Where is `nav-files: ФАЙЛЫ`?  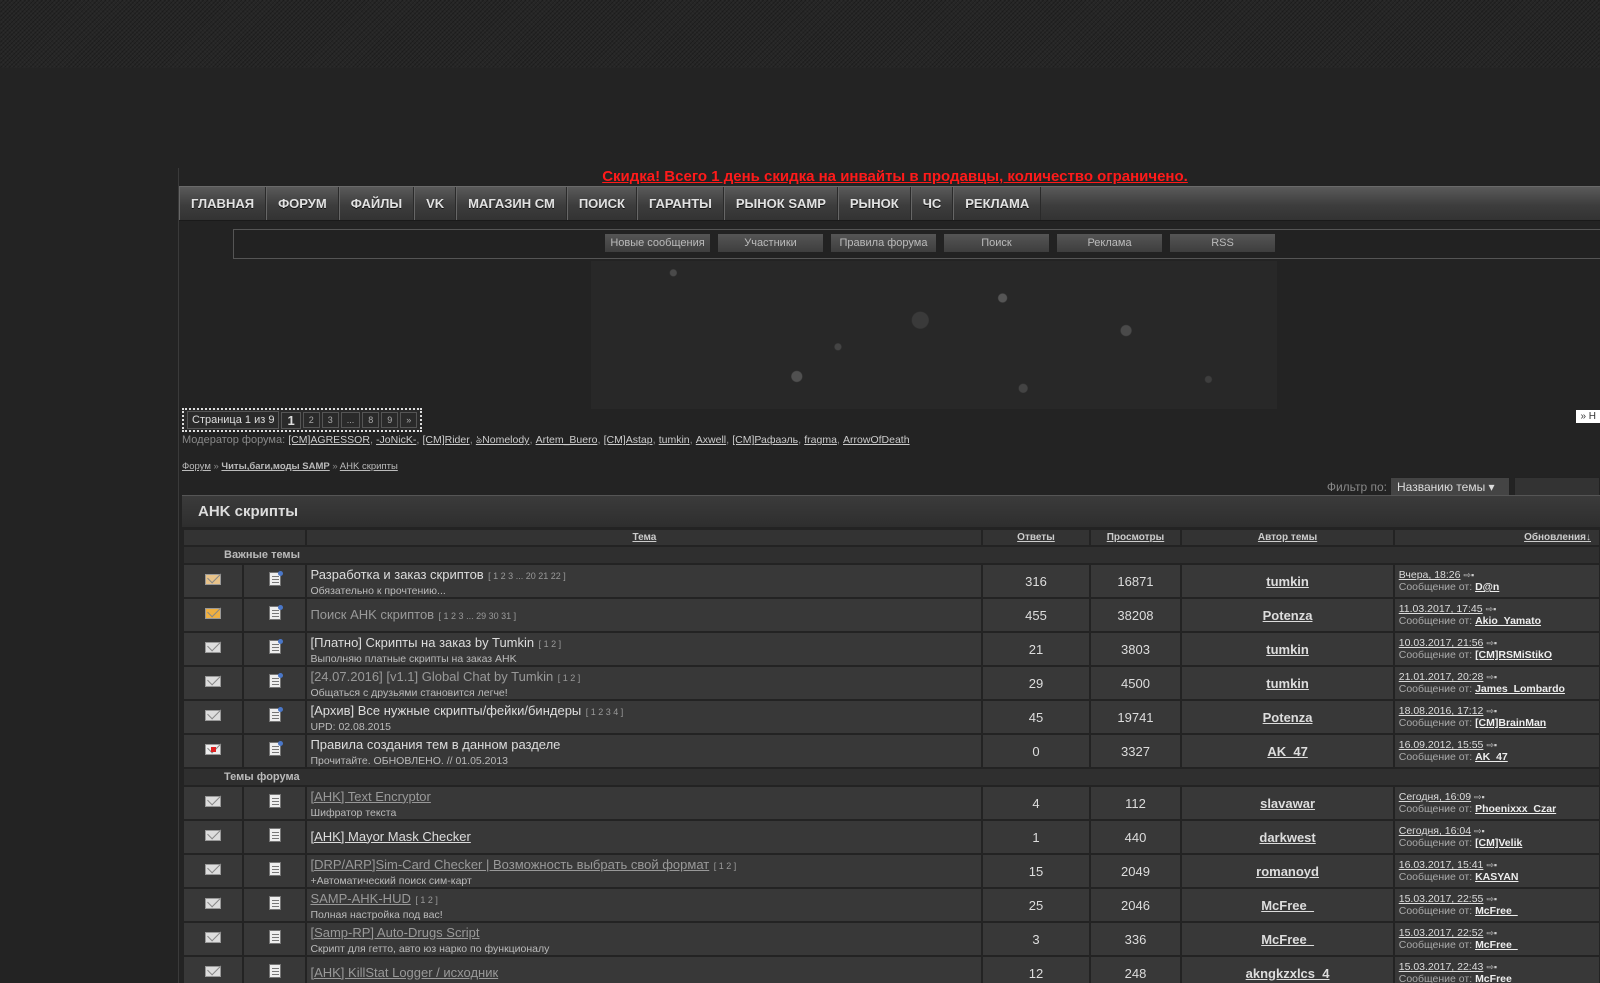
nav-files: ФАЙЛЫ is located at coordinates (376, 203).